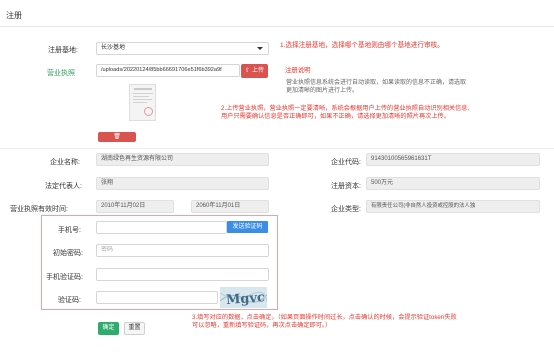 The width and height of the screenshot is (554, 355). Describe the element at coordinates (69, 230) in the screenshot. I see `phone-label: 手机号:` at that location.